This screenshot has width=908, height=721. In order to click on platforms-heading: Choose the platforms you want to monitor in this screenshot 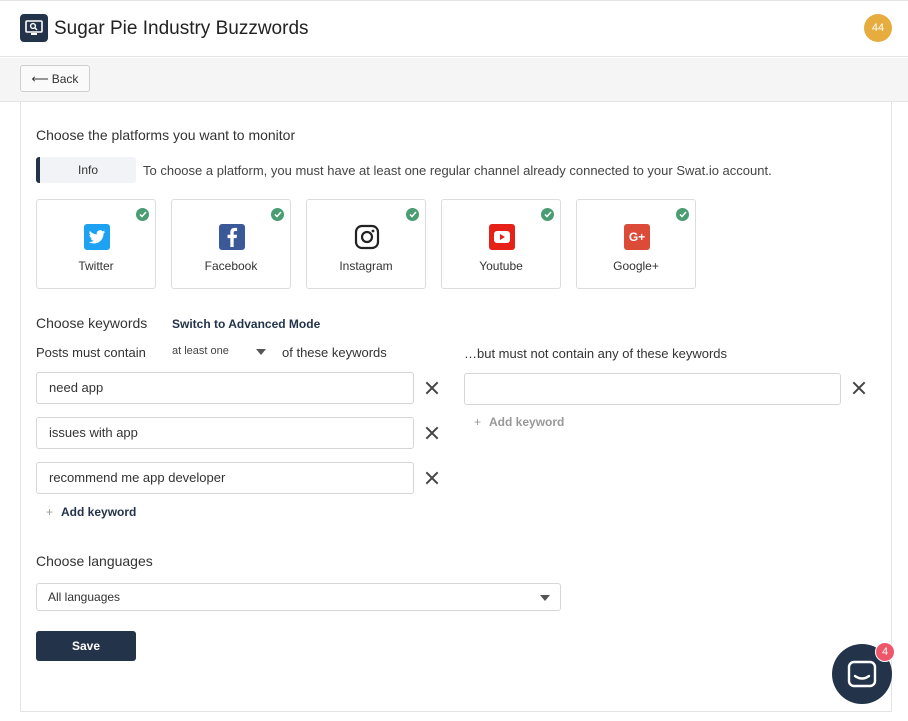, I will do `click(166, 135)`.